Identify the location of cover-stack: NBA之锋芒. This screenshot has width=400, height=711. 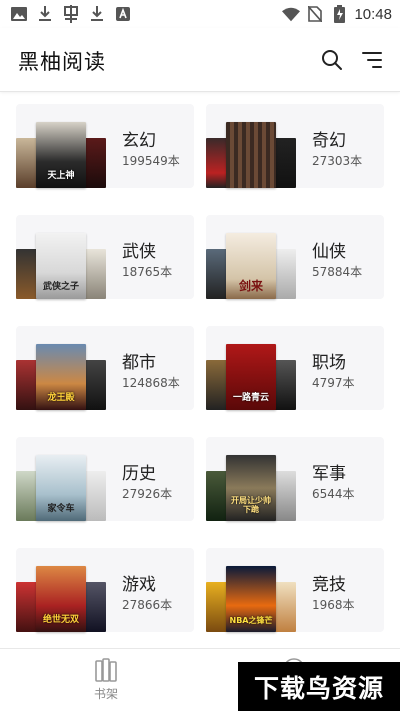
(252, 590).